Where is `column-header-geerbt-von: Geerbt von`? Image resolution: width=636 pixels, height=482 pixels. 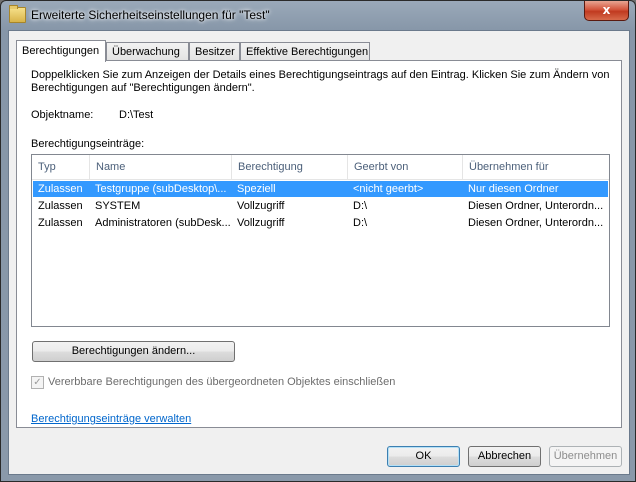 column-header-geerbt-von: Geerbt von is located at coordinates (405, 167).